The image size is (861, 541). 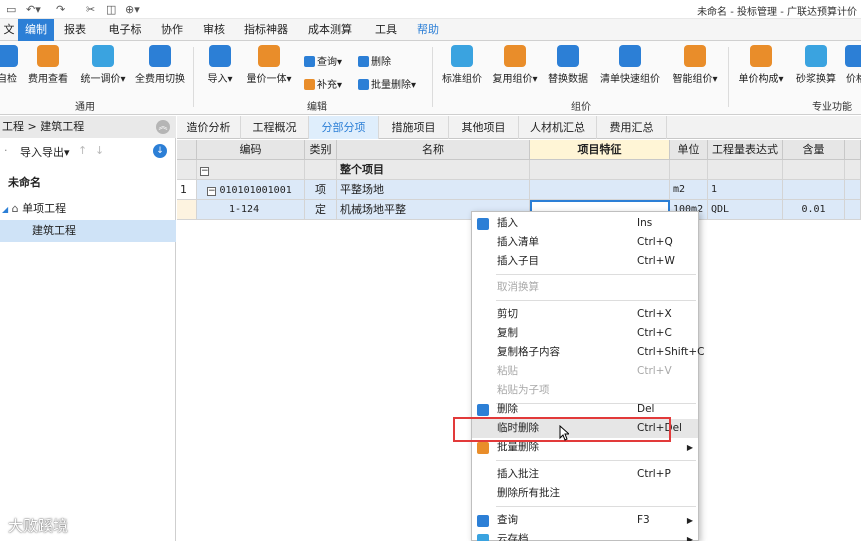 I want to click on header-name: 名称, so click(x=433, y=150).